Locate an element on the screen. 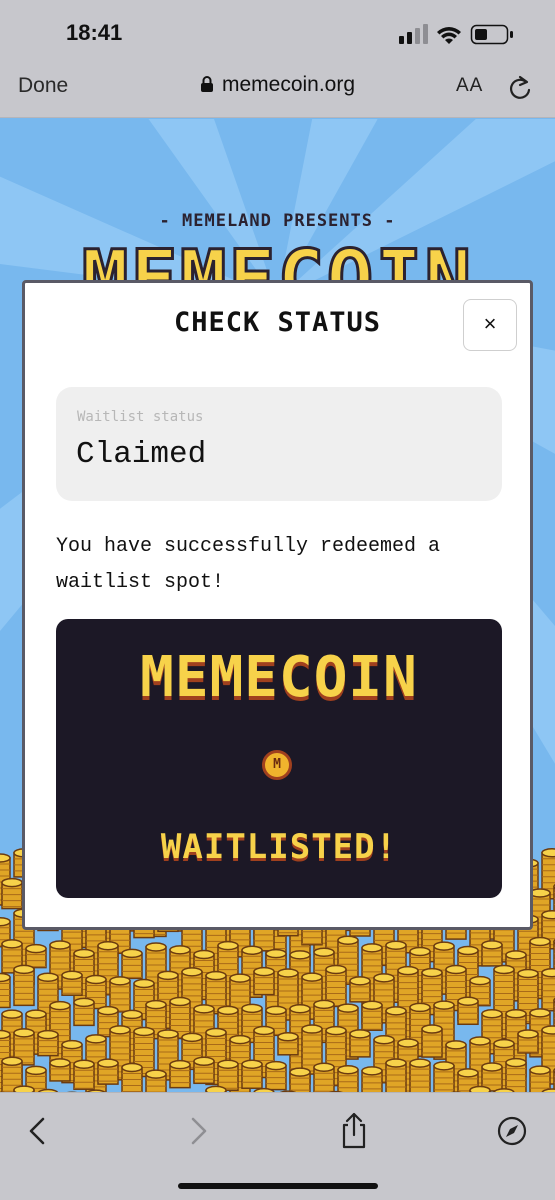 This screenshot has height=1200, width=555. share-icon is located at coordinates (354, 1131).